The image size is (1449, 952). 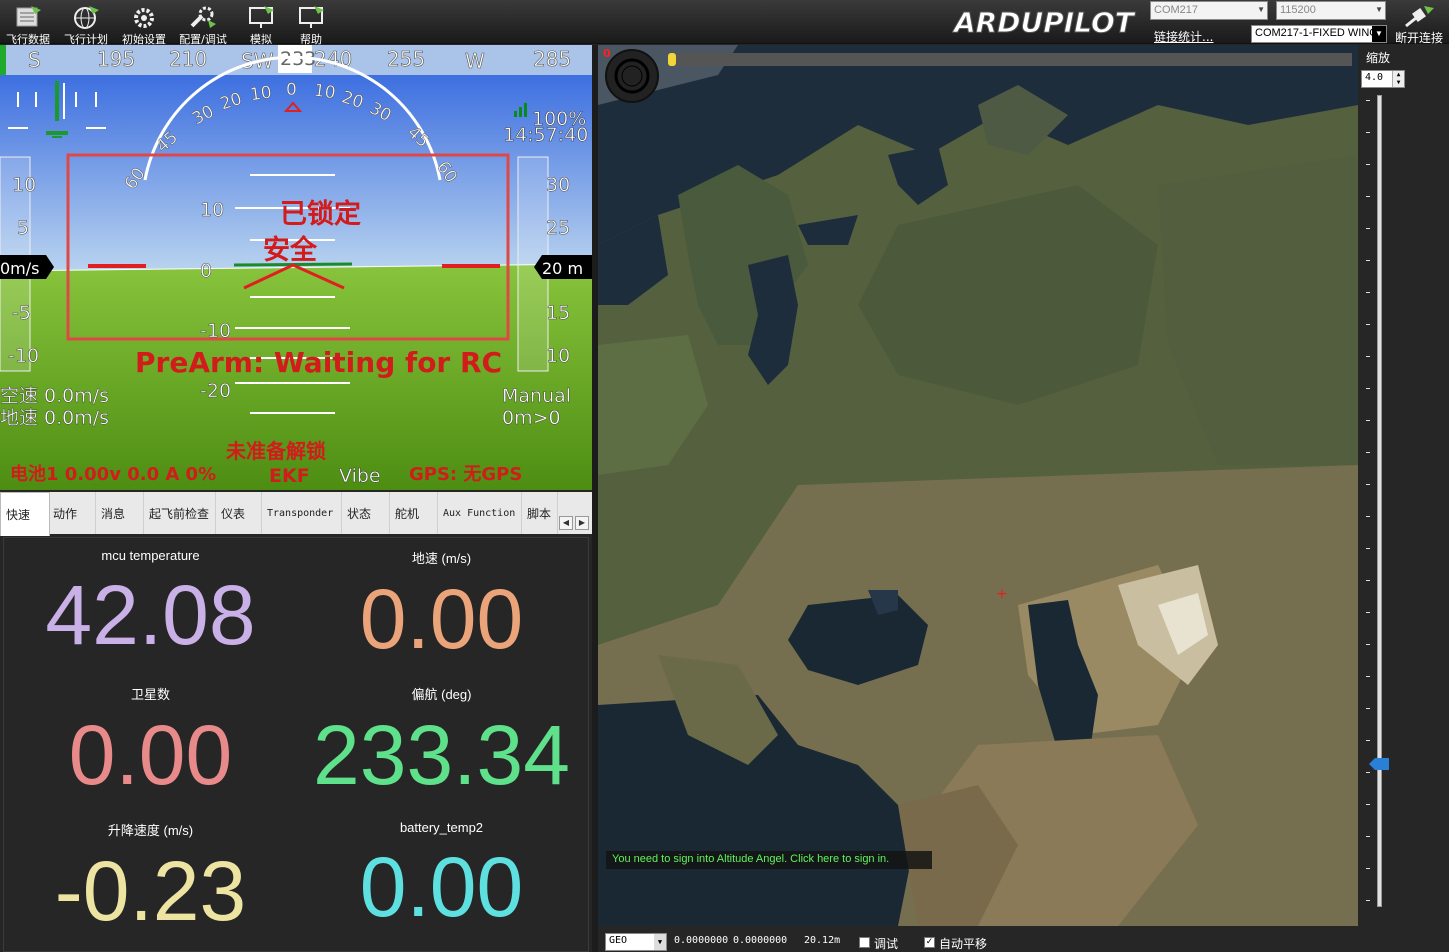 I want to click on quick-item: 升降速度 (m/s) -0.23, so click(x=150, y=879).